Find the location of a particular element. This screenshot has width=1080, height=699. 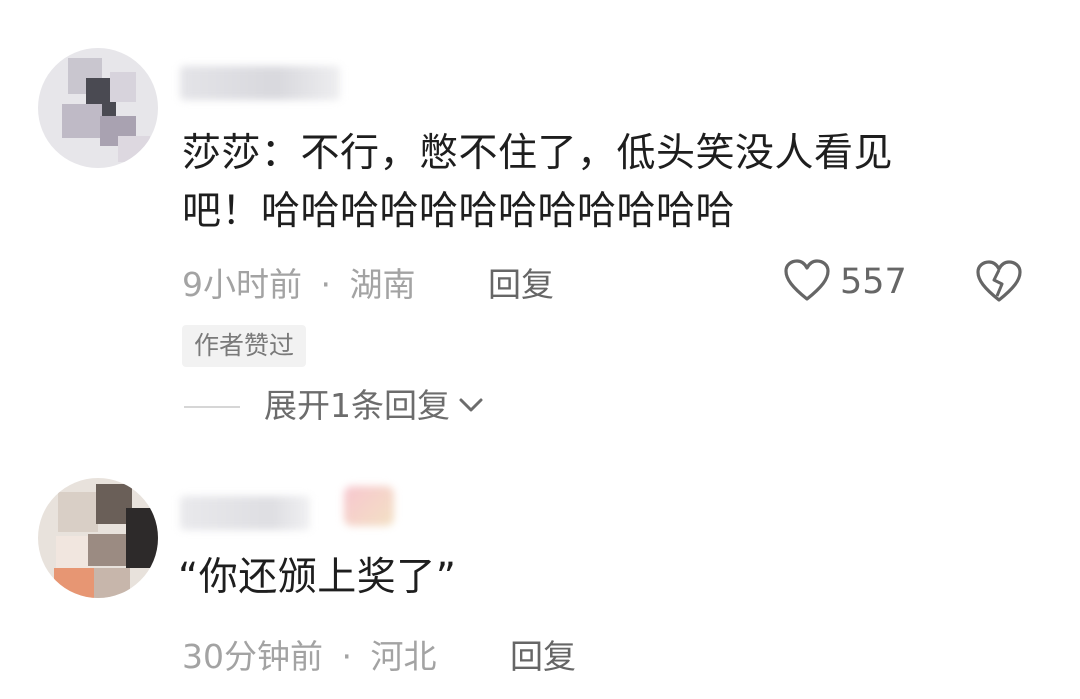

comment-meta: 30分钟前 · 河北 is located at coordinates (309, 654).